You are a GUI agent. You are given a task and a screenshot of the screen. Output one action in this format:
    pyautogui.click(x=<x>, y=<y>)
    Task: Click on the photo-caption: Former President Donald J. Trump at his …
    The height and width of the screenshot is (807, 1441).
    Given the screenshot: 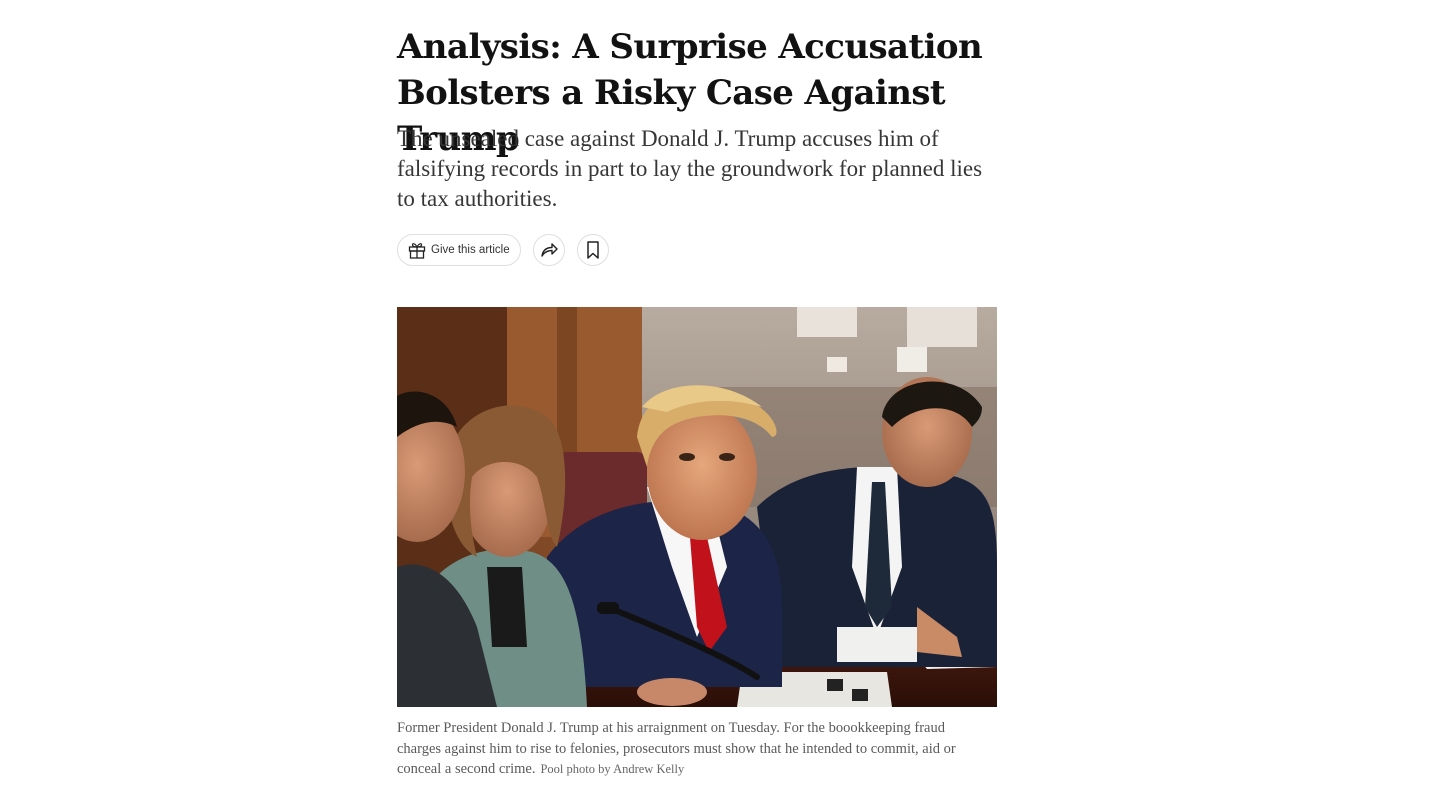 What is the action you would take?
    pyautogui.click(x=687, y=749)
    